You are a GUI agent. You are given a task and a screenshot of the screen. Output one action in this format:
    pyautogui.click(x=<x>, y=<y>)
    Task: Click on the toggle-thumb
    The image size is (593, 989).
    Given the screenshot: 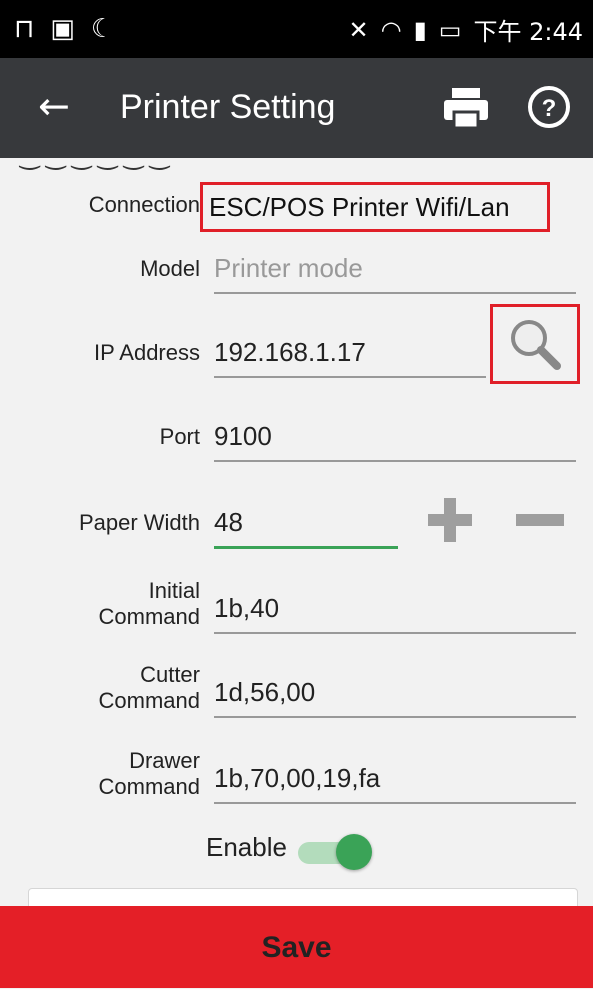 What is the action you would take?
    pyautogui.click(x=354, y=852)
    